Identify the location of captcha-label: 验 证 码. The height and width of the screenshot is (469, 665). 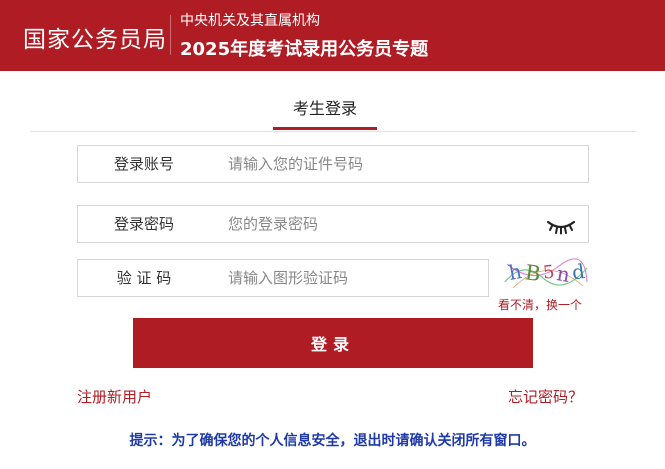
(144, 278).